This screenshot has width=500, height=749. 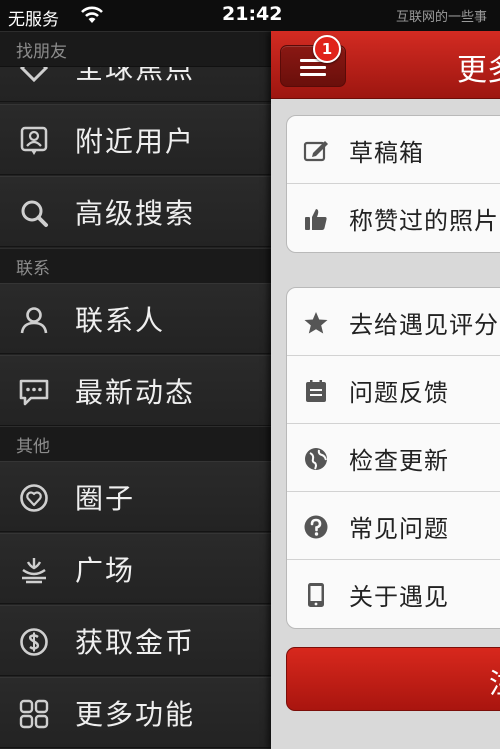 What do you see at coordinates (316, 323) in the screenshot?
I see `star-icon` at bounding box center [316, 323].